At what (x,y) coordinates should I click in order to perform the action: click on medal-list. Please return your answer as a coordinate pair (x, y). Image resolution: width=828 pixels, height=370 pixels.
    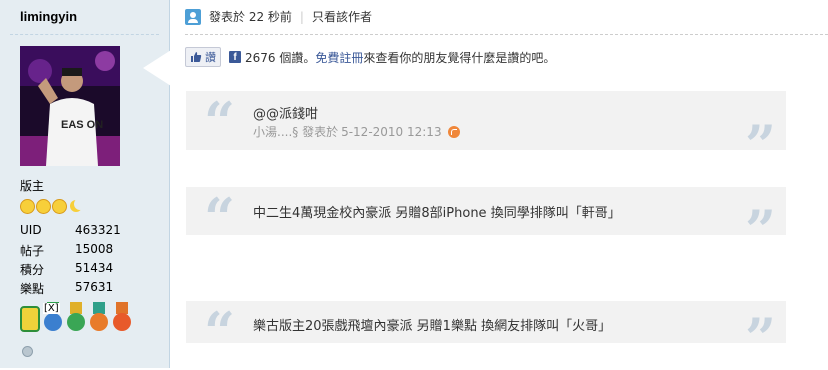
    Looking at the image, I should click on (76, 319).